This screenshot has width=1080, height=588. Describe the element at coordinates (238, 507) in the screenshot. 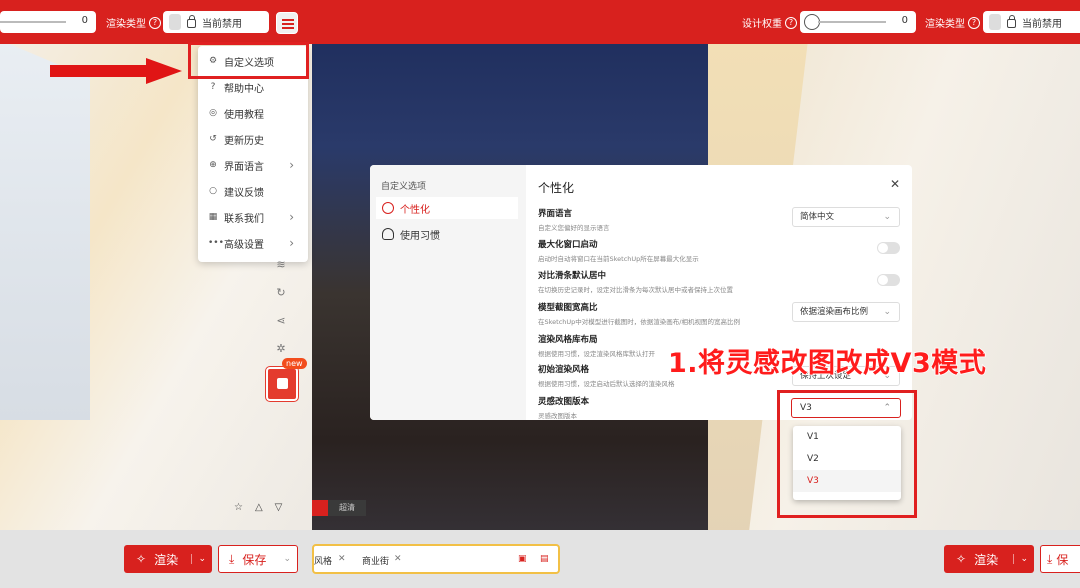

I see `star-icon: ☆` at that location.